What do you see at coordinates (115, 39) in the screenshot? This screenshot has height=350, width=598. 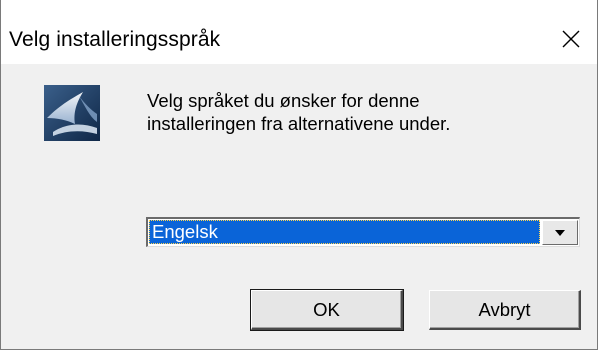 I see `window-title: Velg installeringsspråk` at bounding box center [115, 39].